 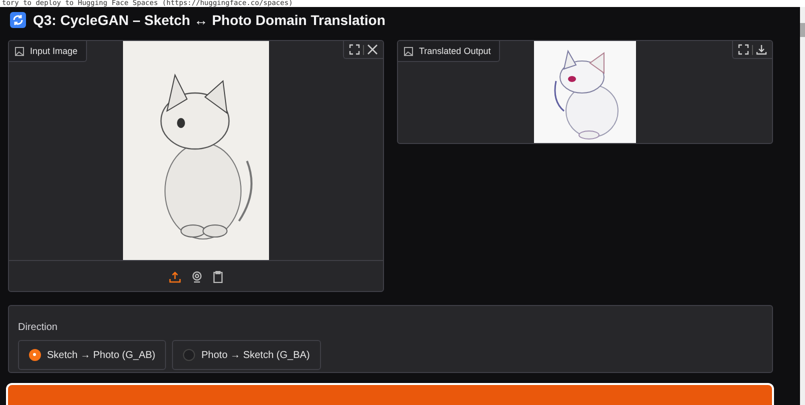 I want to click on submit-button, so click(x=390, y=394).